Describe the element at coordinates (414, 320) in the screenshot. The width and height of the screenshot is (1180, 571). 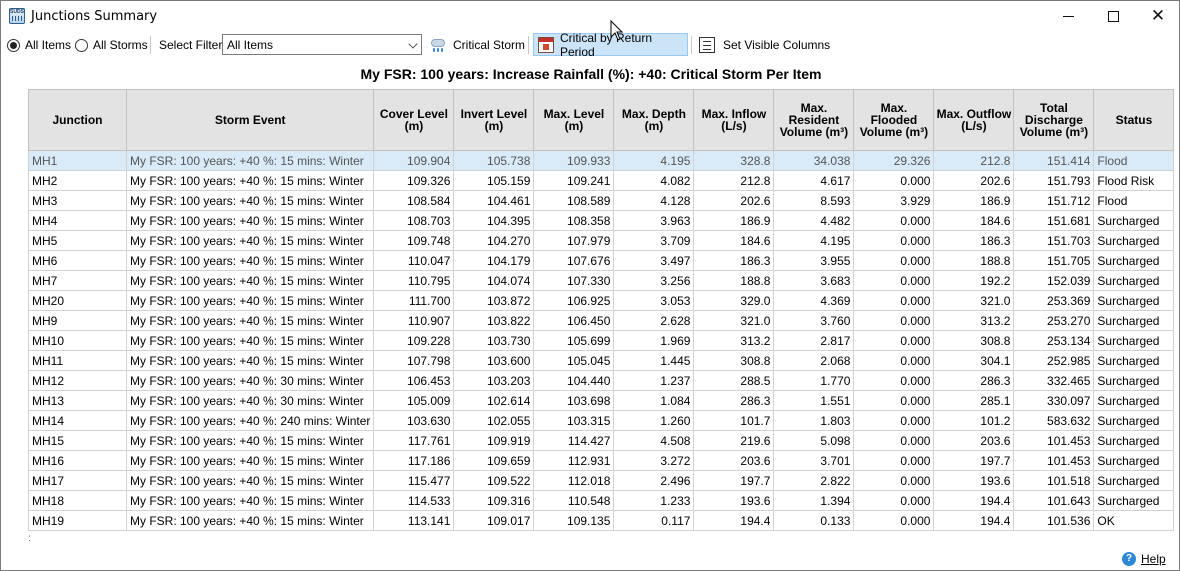
I see `table-cell: 110.907` at that location.